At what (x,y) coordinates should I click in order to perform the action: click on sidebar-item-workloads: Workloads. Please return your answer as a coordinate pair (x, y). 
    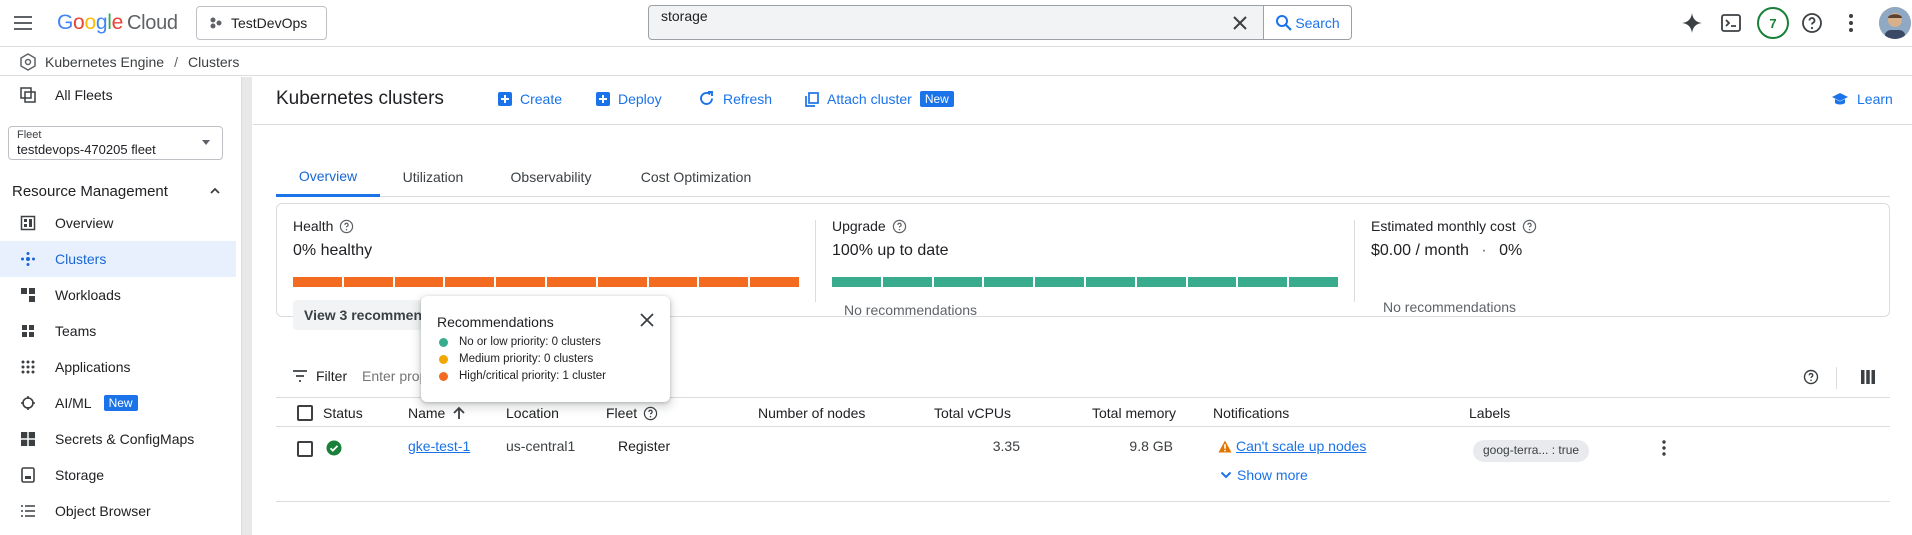
    Looking at the image, I should click on (118, 295).